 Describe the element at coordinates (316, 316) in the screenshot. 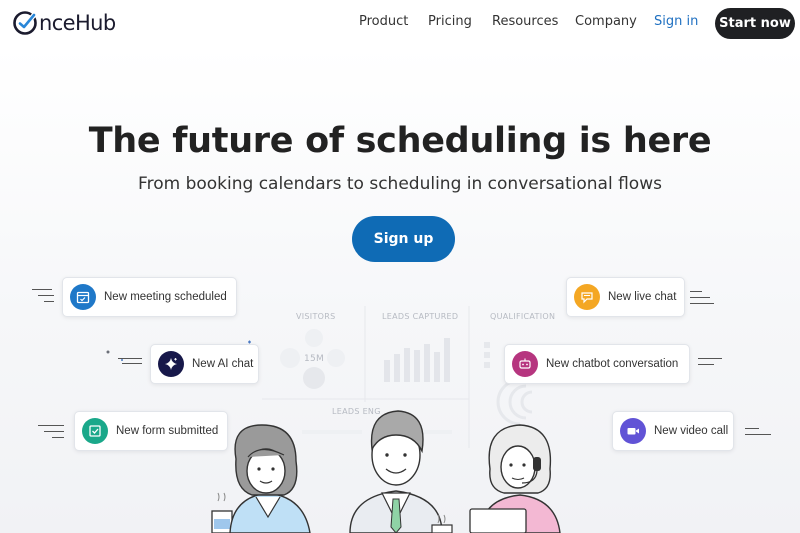

I see `dash-label-visitors: VISITORS` at that location.